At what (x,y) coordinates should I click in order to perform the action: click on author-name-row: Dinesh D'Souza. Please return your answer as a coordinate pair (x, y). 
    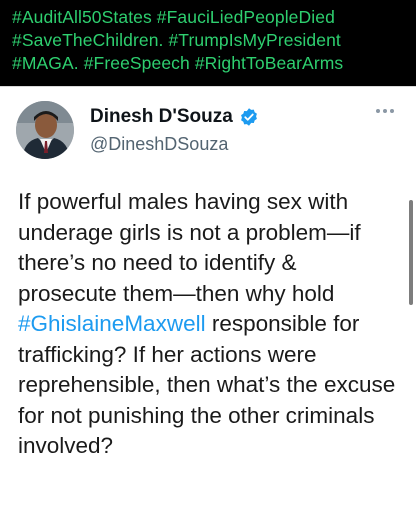
    Looking at the image, I should click on (174, 117).